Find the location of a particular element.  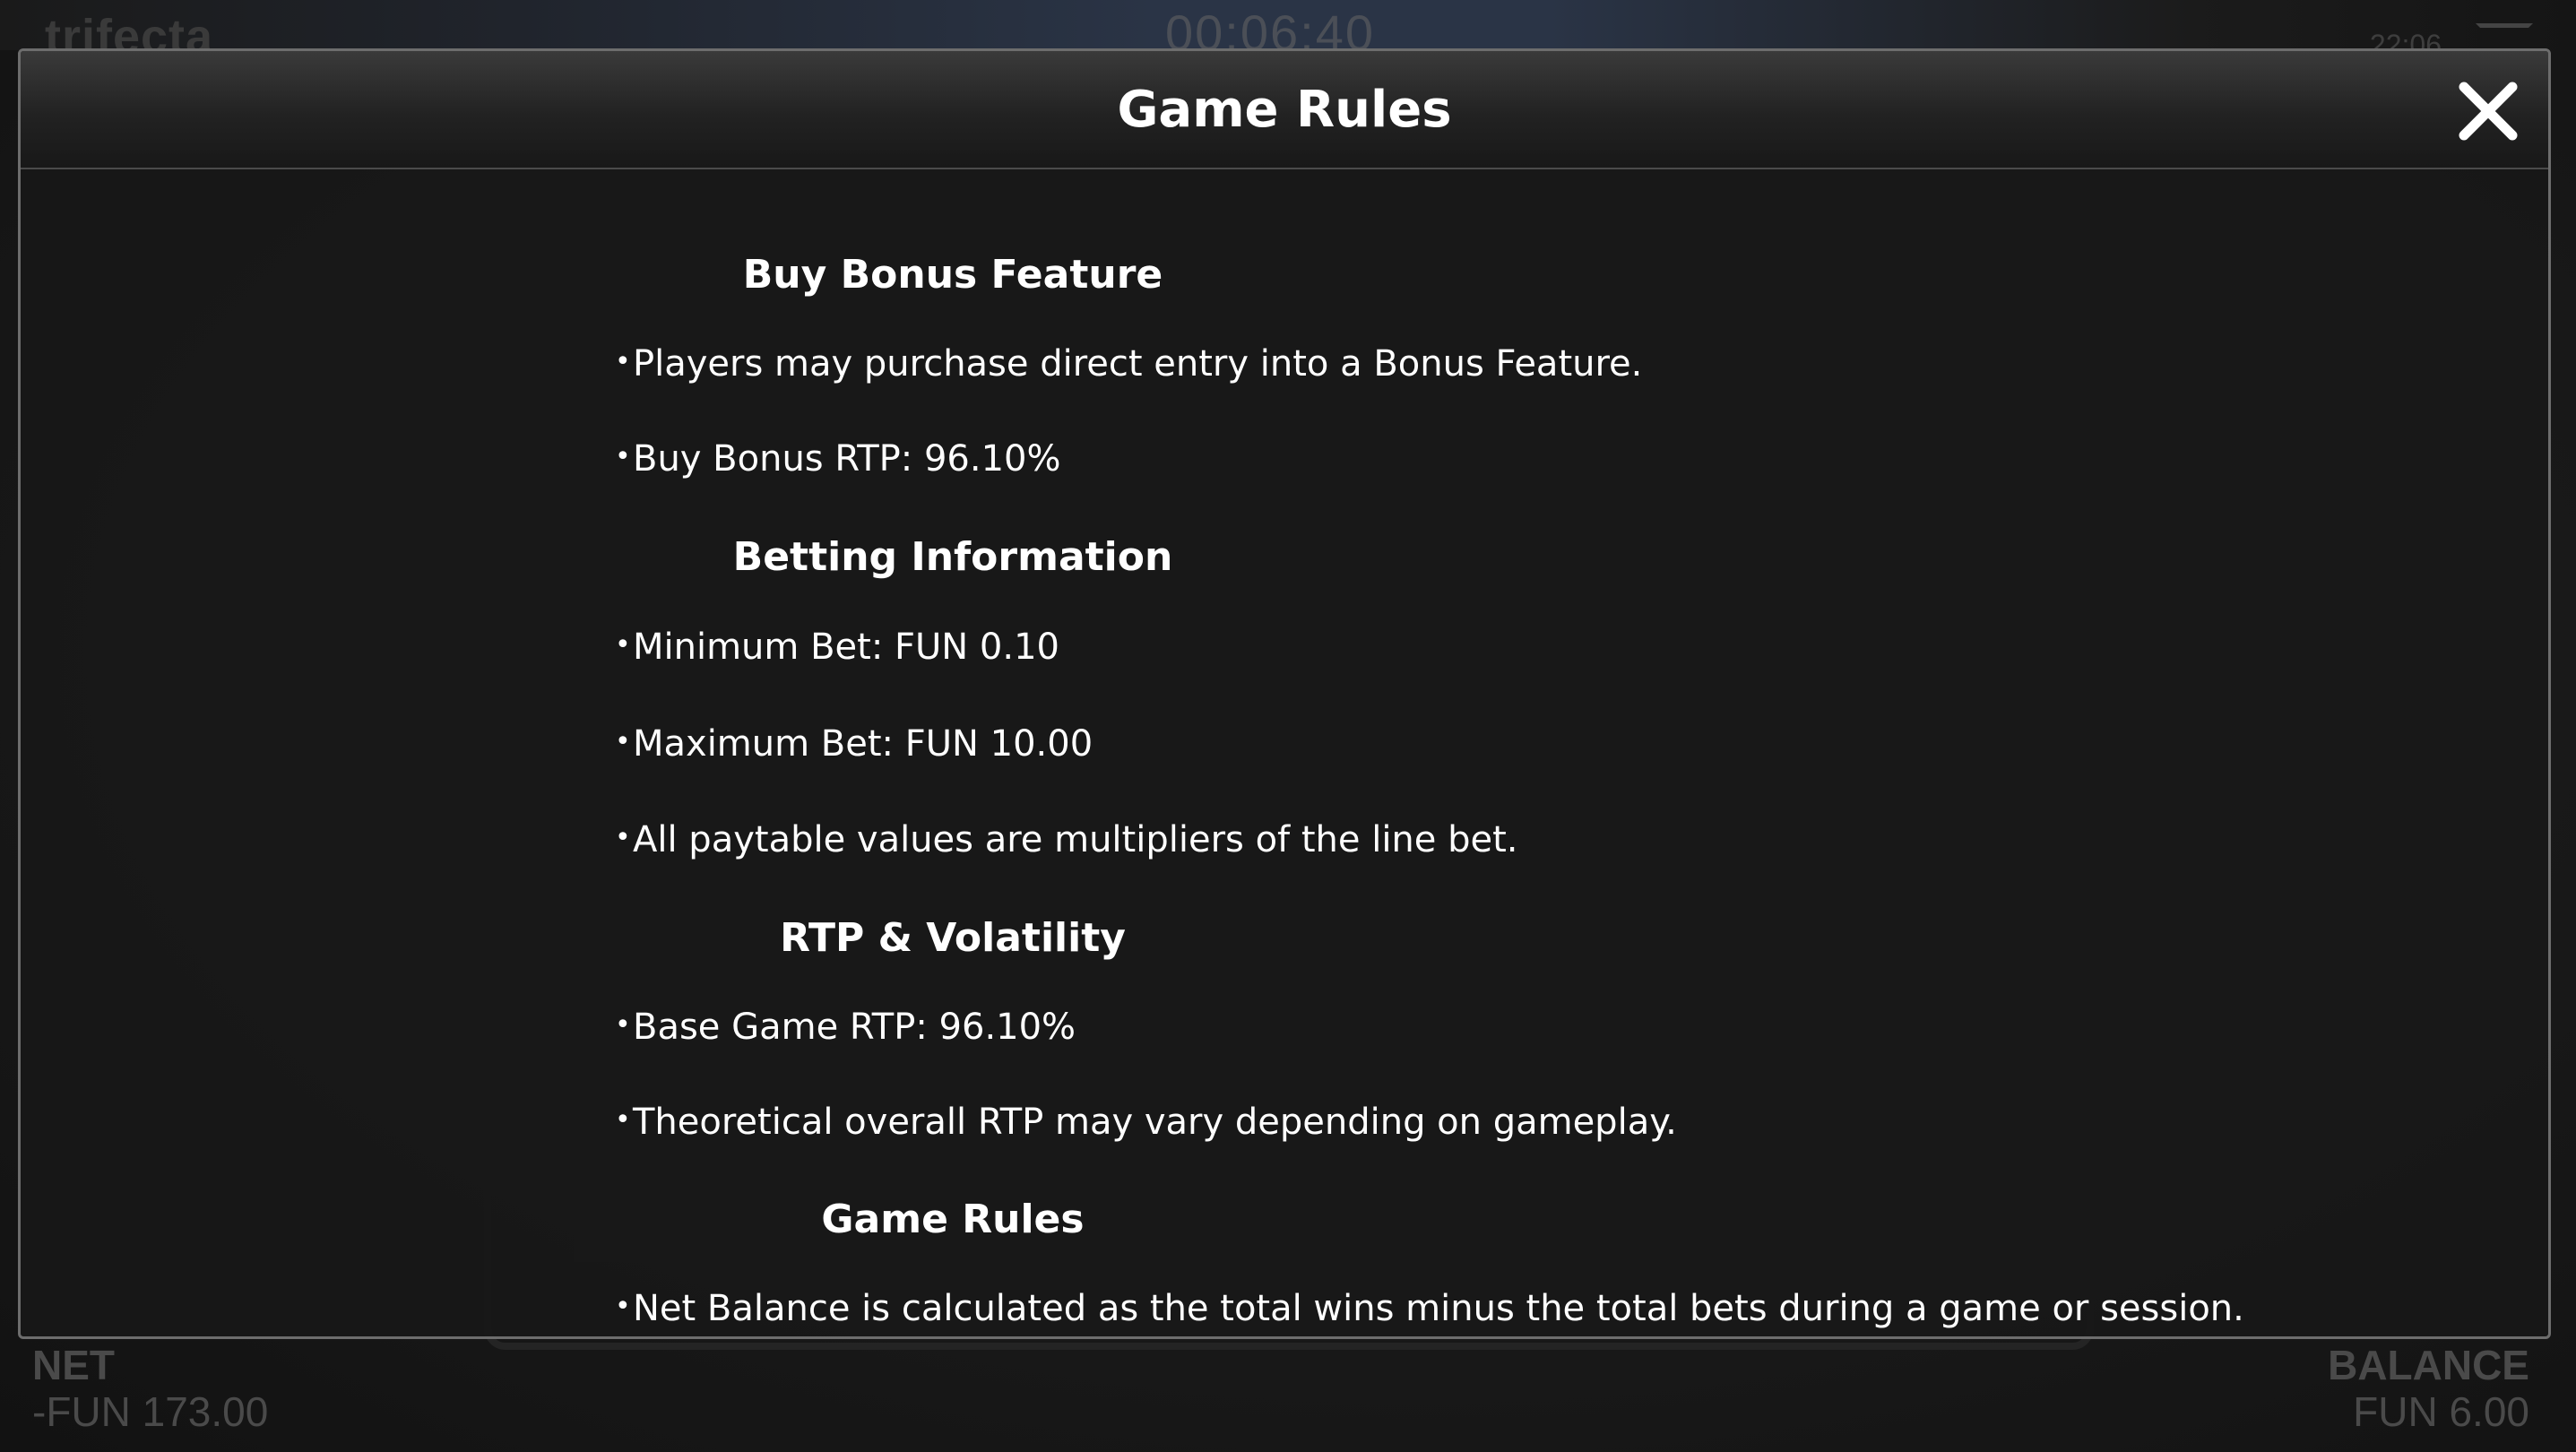

dialog-title: Game Rules is located at coordinates (1284, 109).